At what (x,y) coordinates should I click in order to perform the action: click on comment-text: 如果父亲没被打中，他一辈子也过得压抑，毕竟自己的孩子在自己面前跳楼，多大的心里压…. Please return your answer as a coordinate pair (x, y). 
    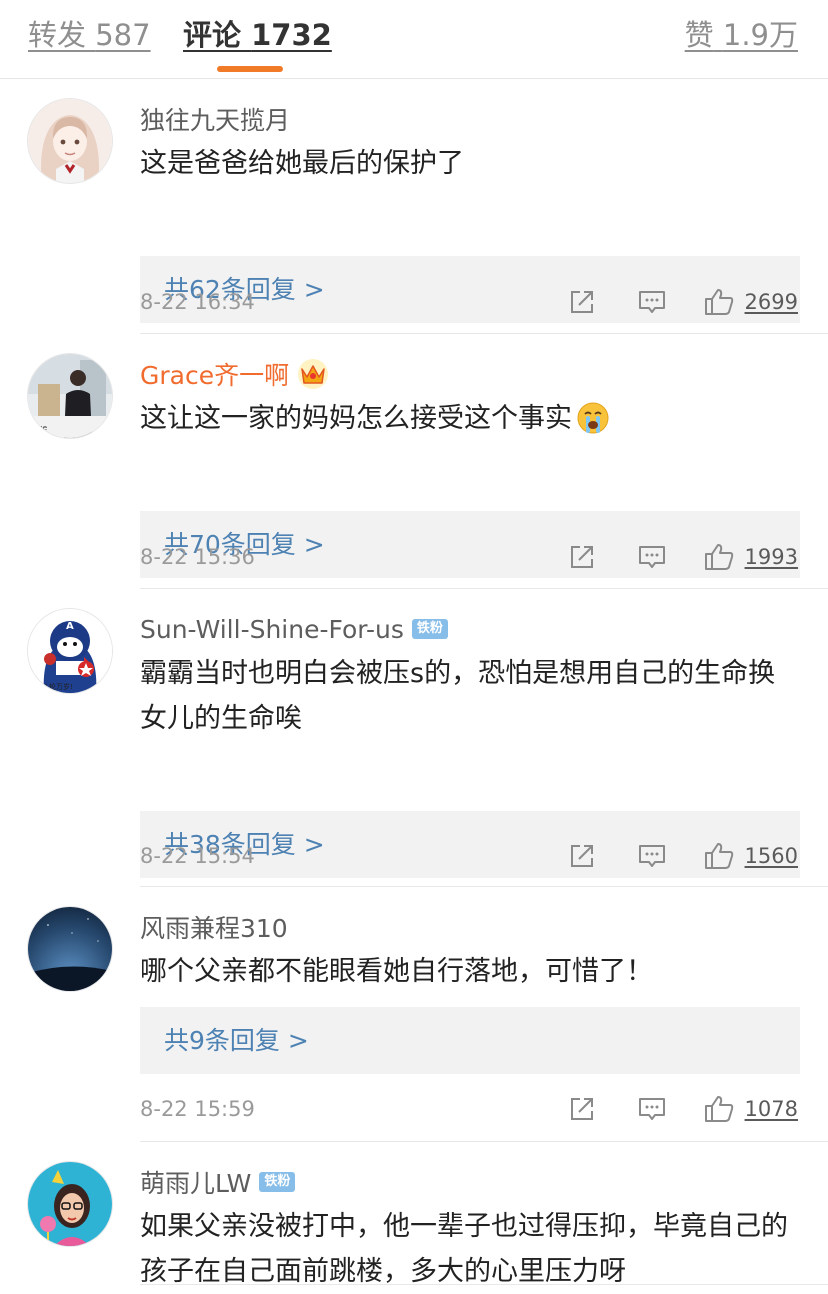
    Looking at the image, I should click on (464, 1249).